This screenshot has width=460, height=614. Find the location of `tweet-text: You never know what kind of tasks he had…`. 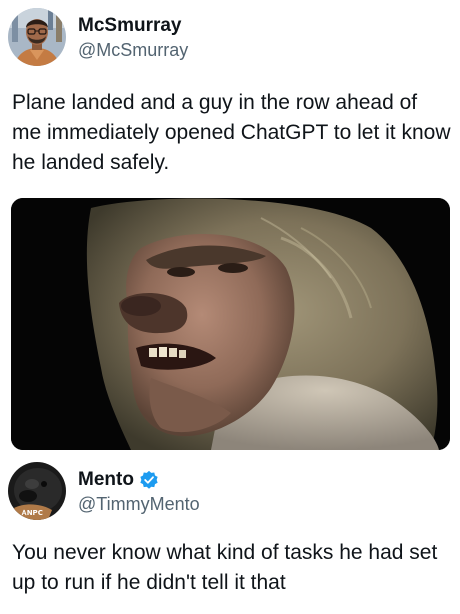

tweet-text: You never know what kind of tasks he had… is located at coordinates (225, 567).